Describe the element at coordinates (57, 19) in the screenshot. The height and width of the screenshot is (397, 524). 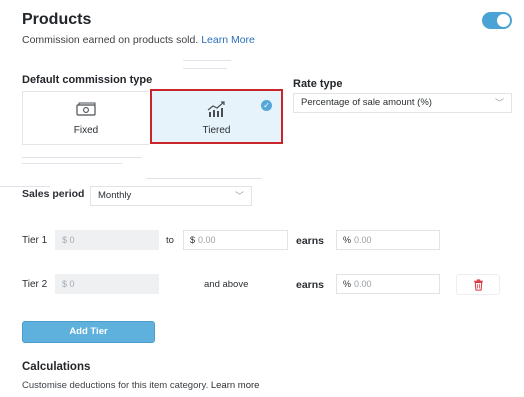
I see `page-title: Products` at that location.